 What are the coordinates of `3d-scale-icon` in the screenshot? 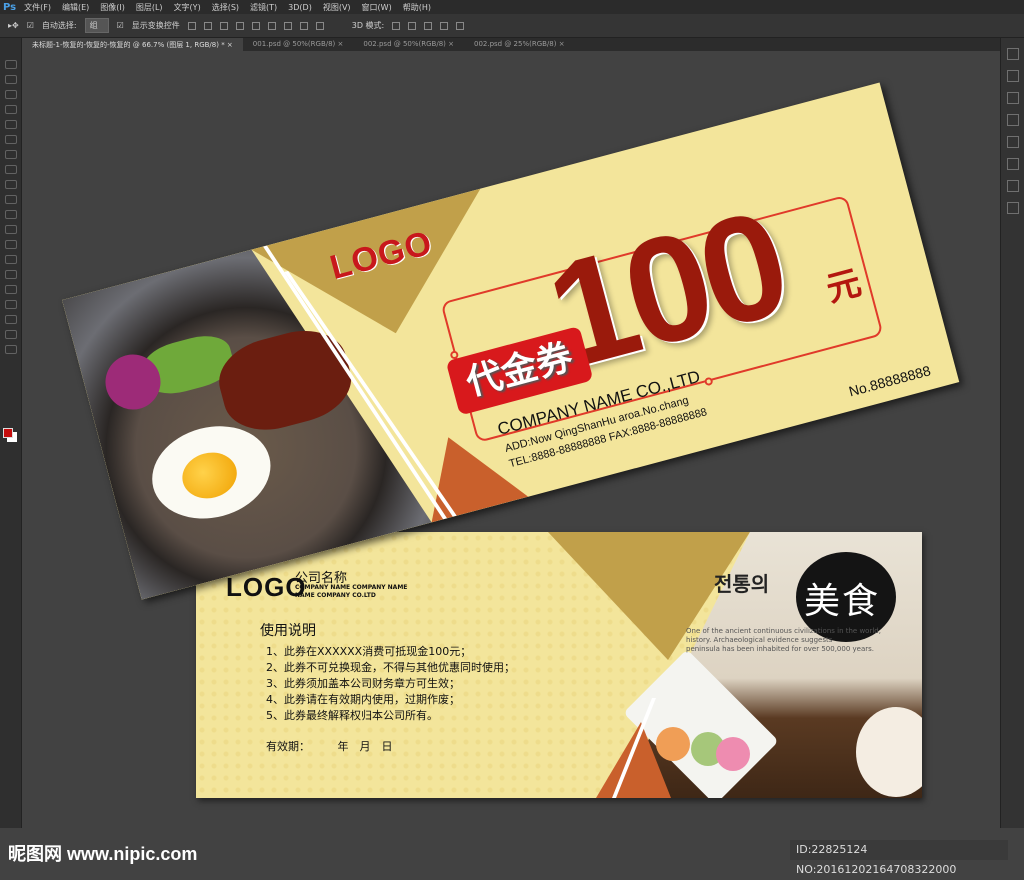 It's located at (460, 25).